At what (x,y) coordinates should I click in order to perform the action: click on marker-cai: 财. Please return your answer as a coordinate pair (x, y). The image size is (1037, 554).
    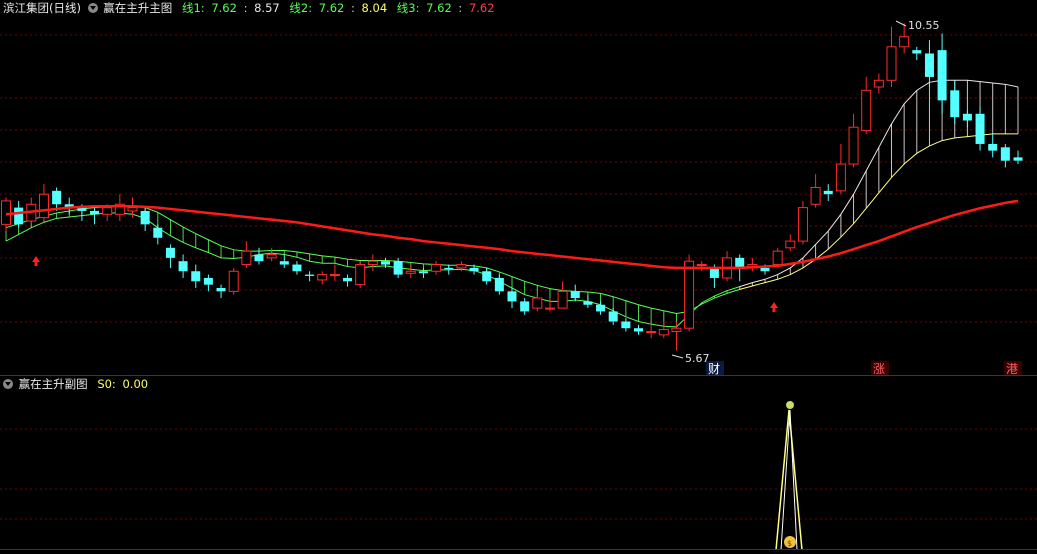
    Looking at the image, I should click on (714, 369).